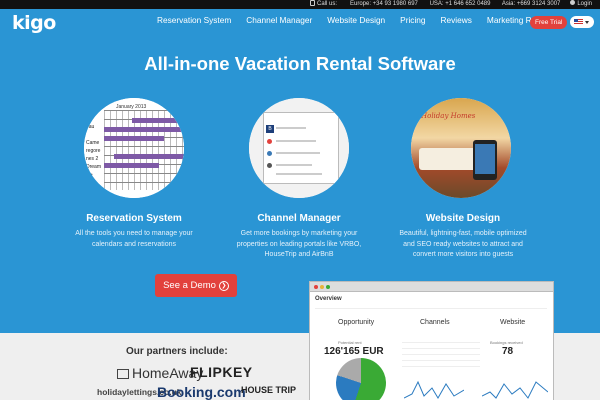 This screenshot has height=400, width=600. I want to click on free-trial-button: Free Trial, so click(549, 22).